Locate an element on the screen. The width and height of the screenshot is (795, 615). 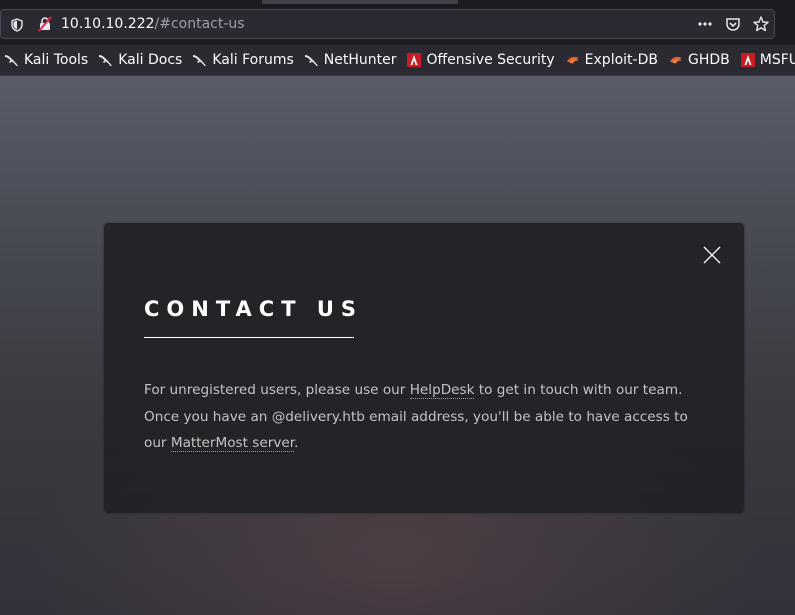
tracking-protection-shield-icon is located at coordinates (17, 24).